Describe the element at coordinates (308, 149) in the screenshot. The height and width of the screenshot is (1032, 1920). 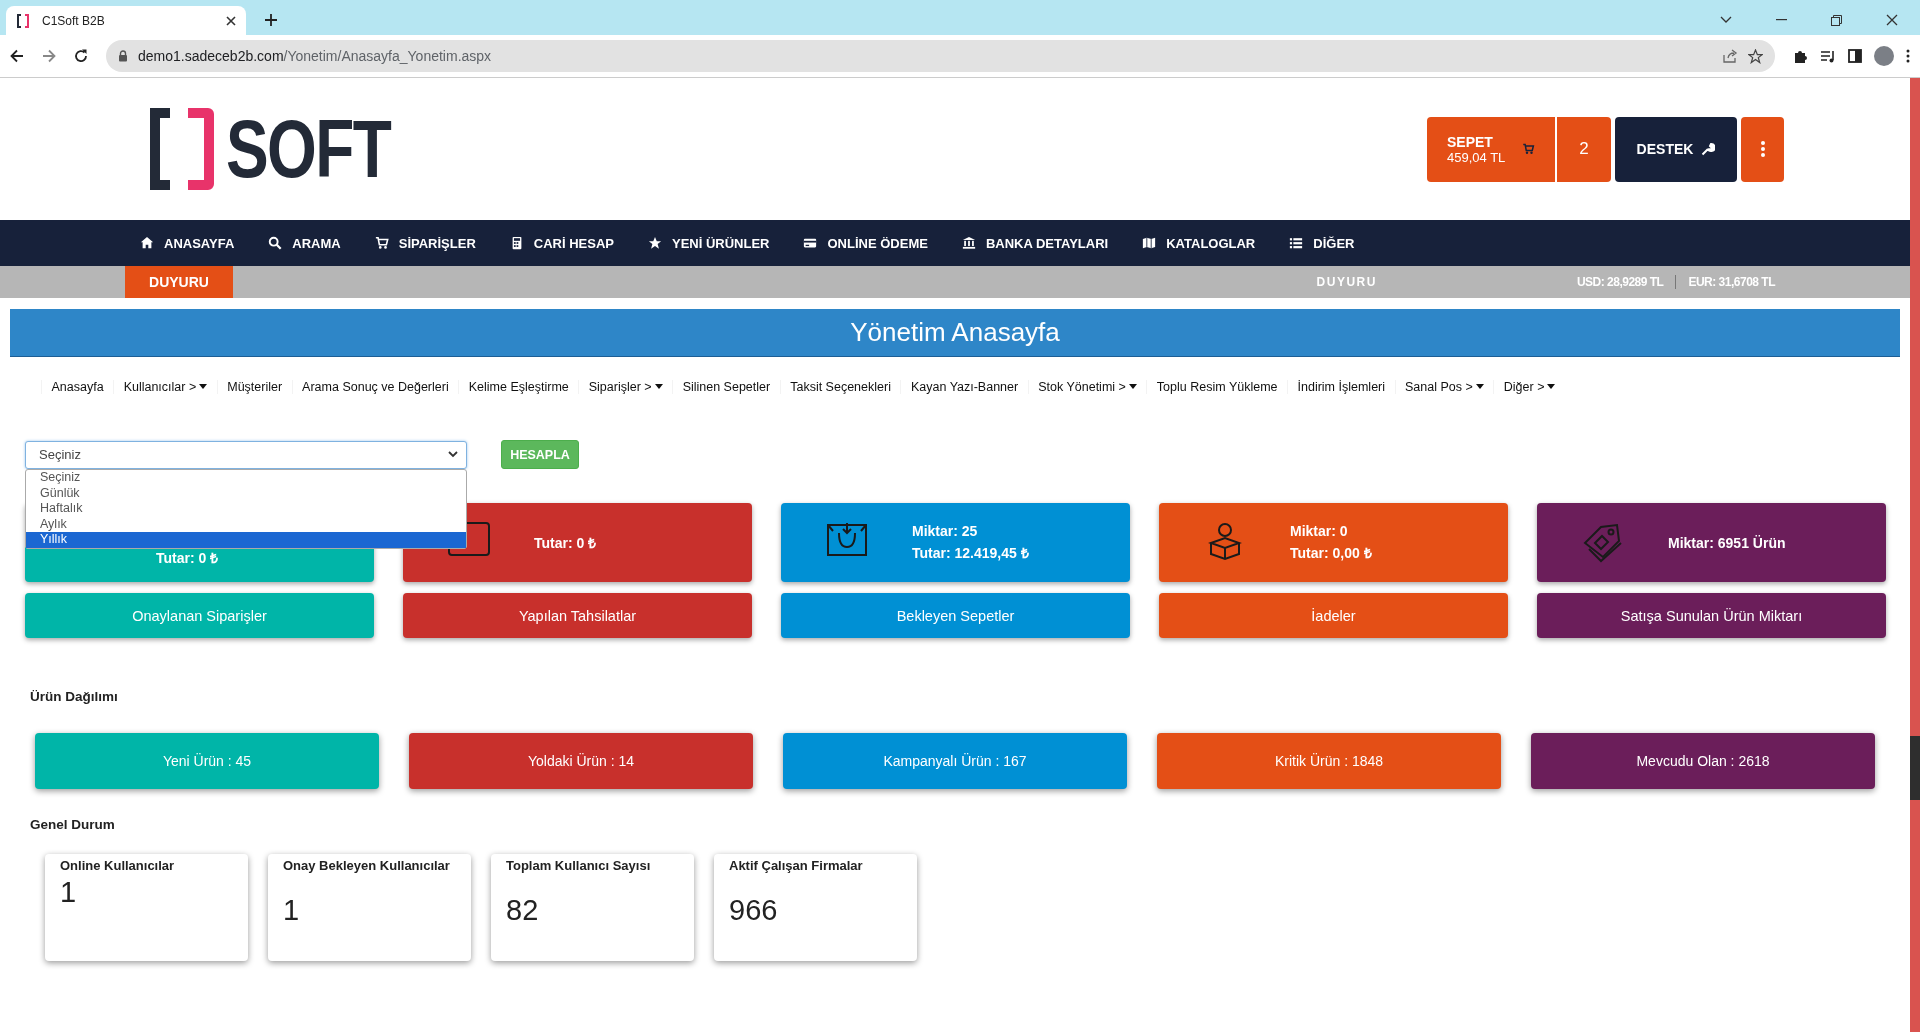
I see `logo-text: SOFT` at that location.